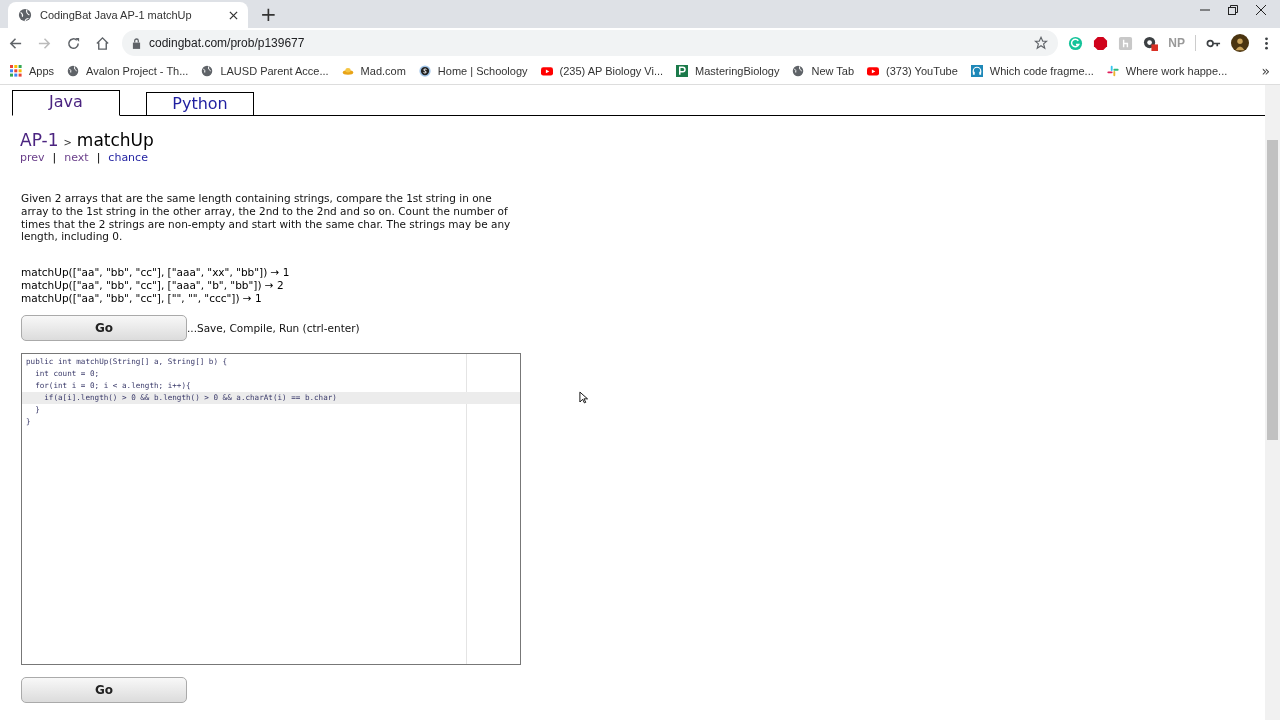  What do you see at coordinates (16, 71) in the screenshot?
I see `apps-grid-icon` at bounding box center [16, 71].